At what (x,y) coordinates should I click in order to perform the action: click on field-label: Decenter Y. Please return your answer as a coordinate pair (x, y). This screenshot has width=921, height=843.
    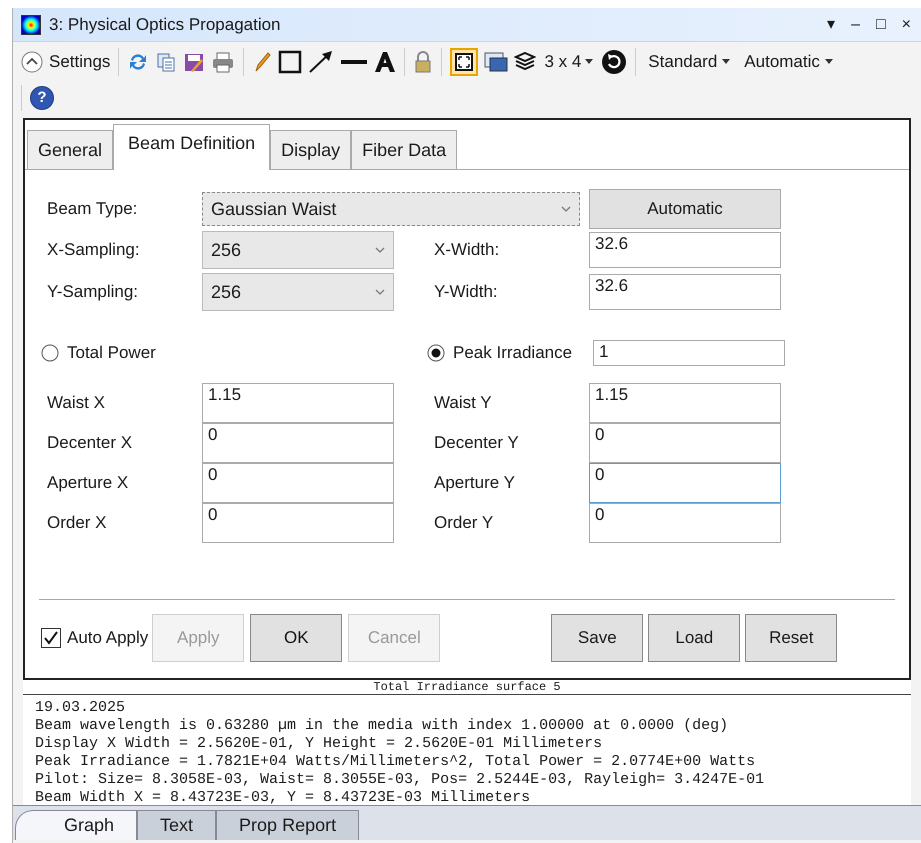
    Looking at the image, I should click on (477, 443).